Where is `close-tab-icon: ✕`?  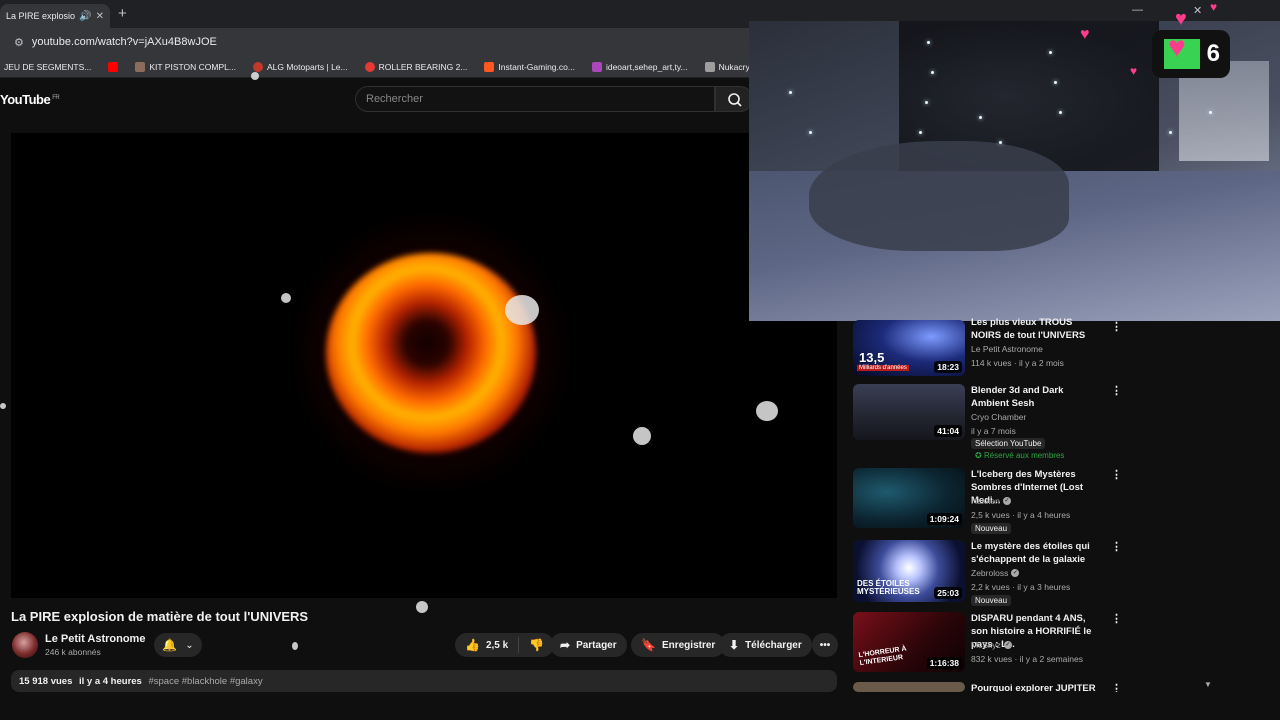 close-tab-icon: ✕ is located at coordinates (100, 16).